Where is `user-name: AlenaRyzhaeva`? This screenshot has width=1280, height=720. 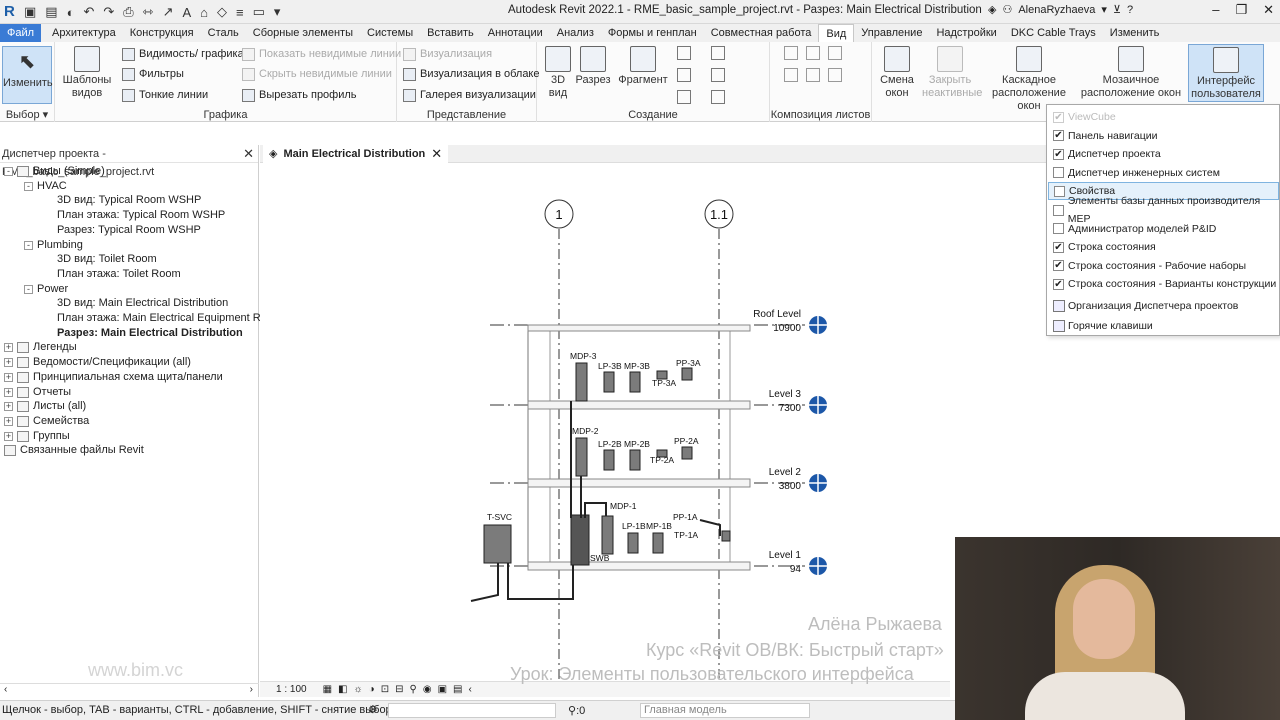
user-name: AlenaRyzhaeva is located at coordinates (1056, 10).